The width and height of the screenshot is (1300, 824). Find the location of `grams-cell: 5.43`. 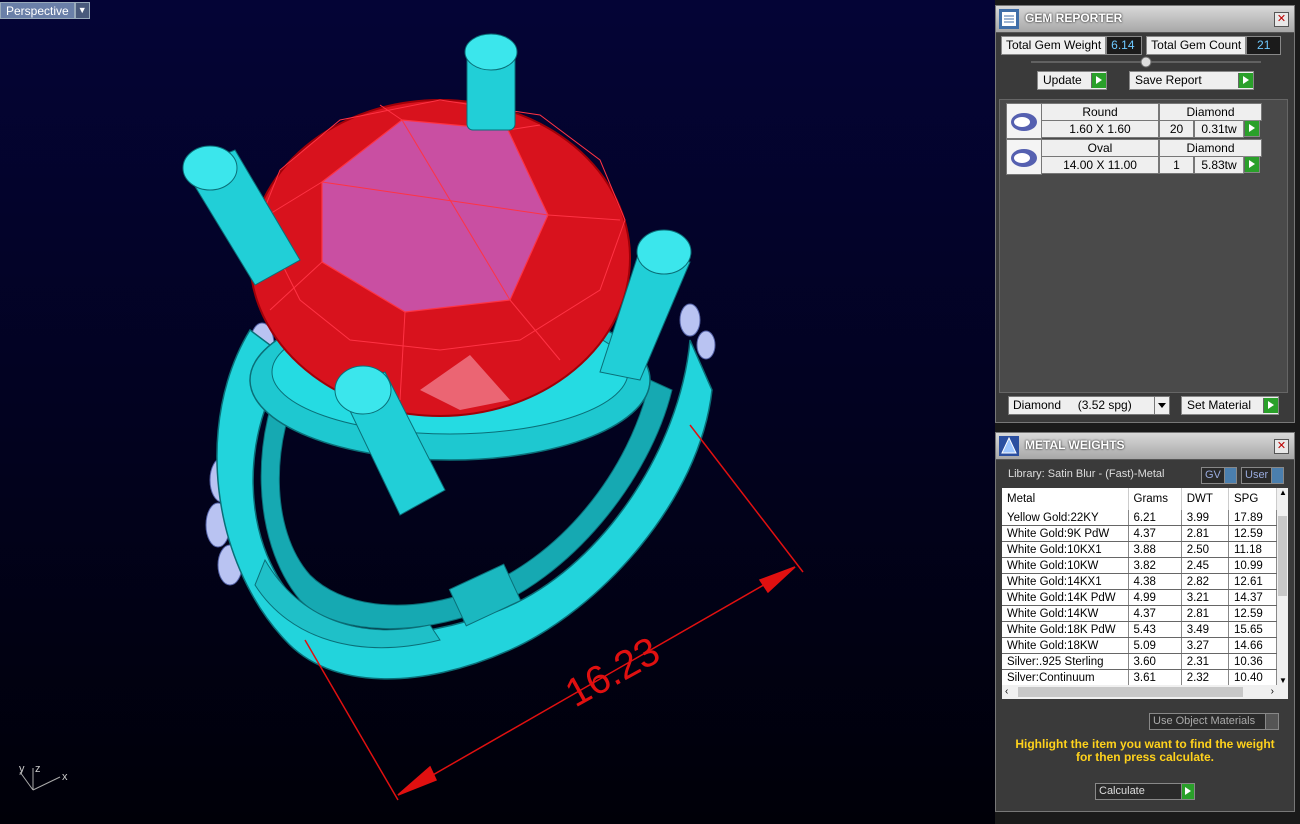

grams-cell: 5.43 is located at coordinates (1155, 629).